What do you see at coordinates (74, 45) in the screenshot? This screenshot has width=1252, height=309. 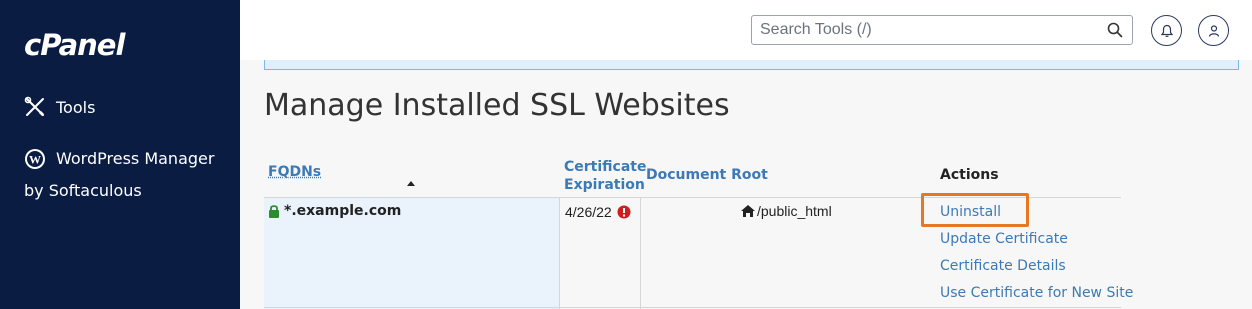 I see `cpanel-logo: cPanel` at bounding box center [74, 45].